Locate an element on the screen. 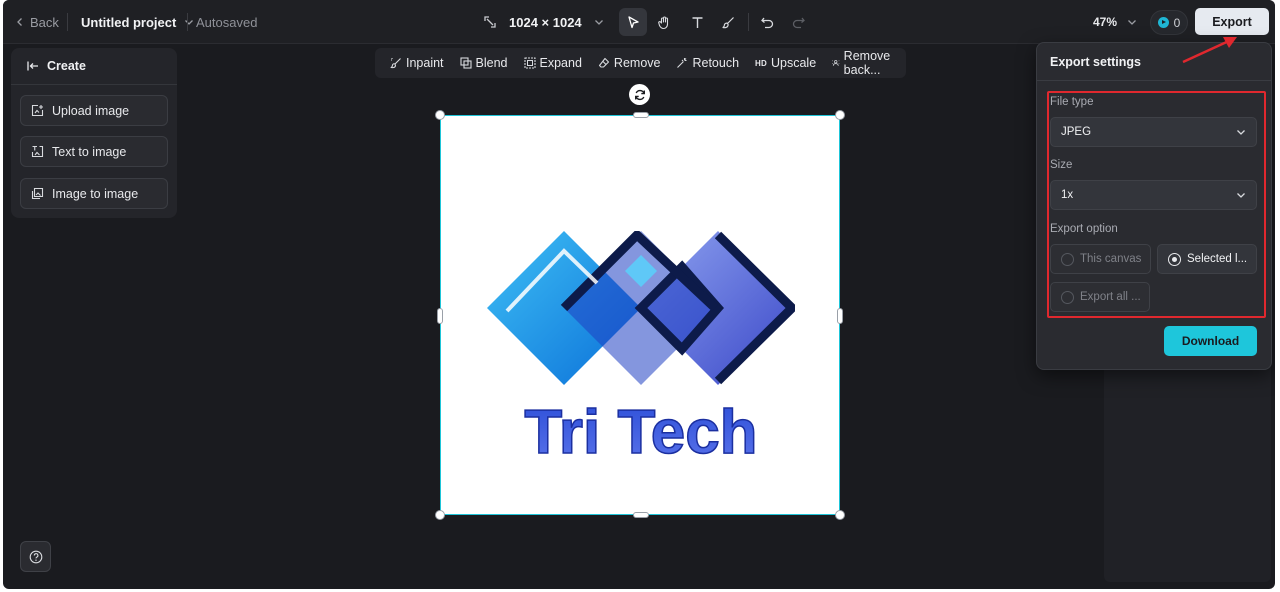 The image size is (1280, 592). upload-image-label: Upload image is located at coordinates (91, 110).